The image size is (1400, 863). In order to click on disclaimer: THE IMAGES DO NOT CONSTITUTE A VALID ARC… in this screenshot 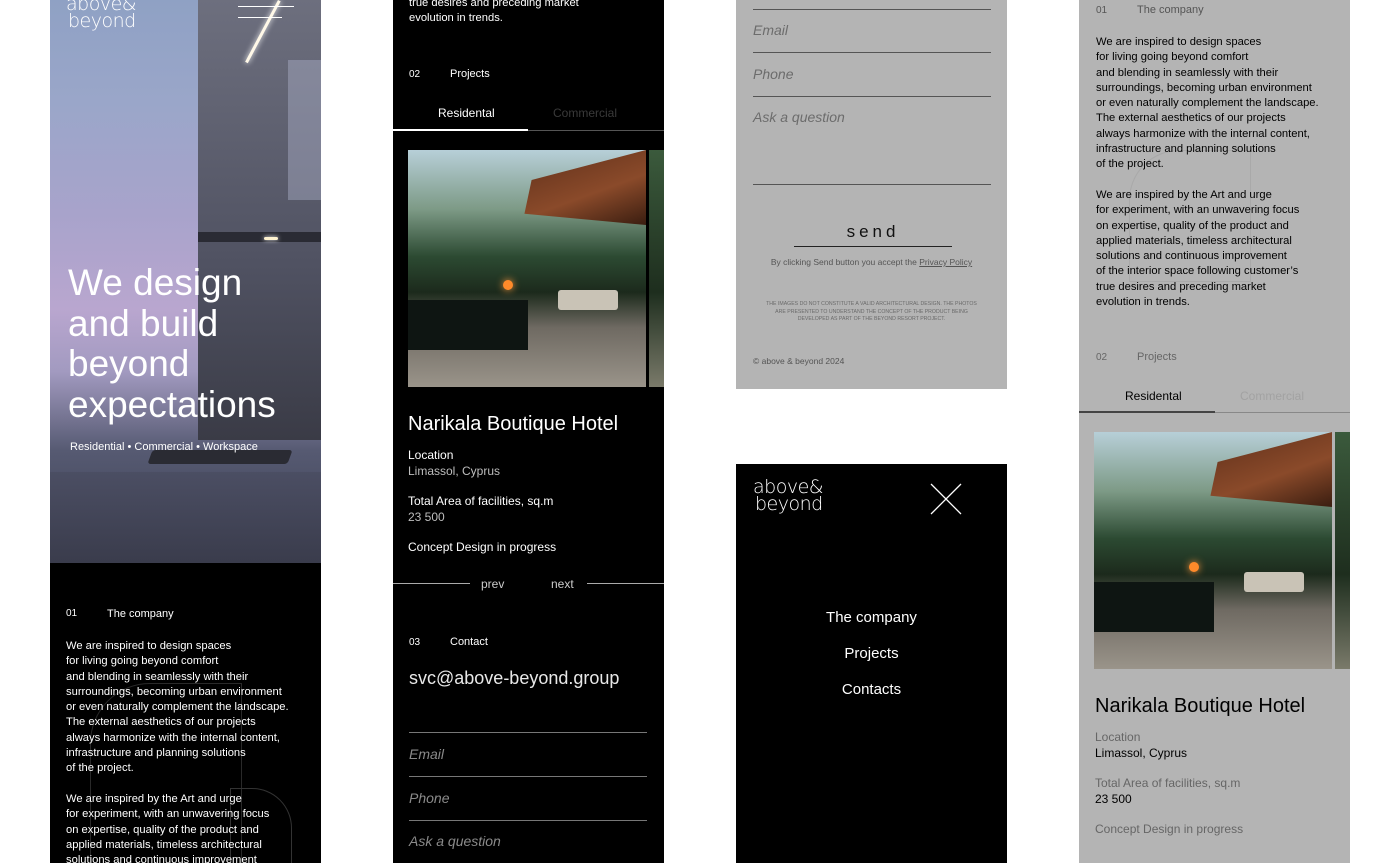, I will do `click(871, 311)`.